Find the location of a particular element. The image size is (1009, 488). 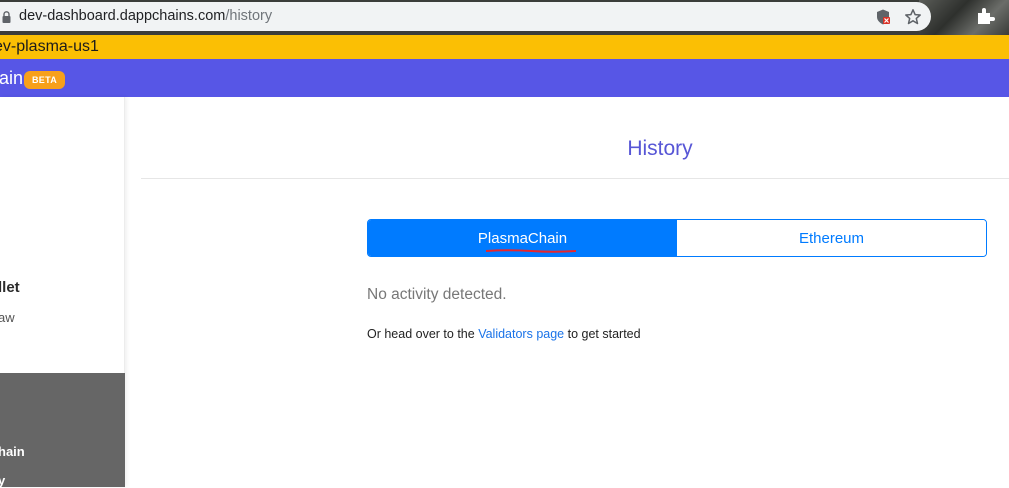

environment-banner: ev-plasma-us1 is located at coordinates (504, 47).